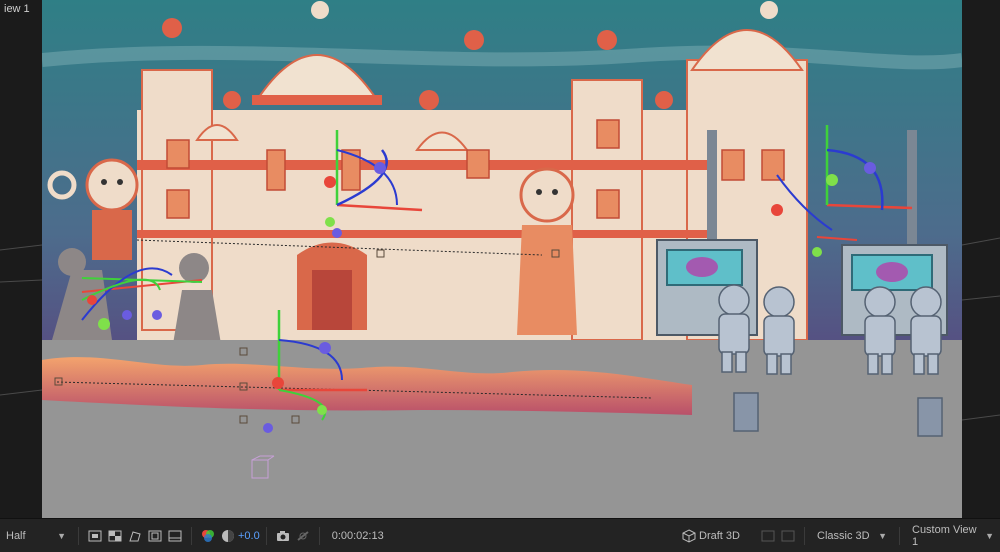  Describe the element at coordinates (155, 536) in the screenshot. I see `safe-margins-icon` at that location.